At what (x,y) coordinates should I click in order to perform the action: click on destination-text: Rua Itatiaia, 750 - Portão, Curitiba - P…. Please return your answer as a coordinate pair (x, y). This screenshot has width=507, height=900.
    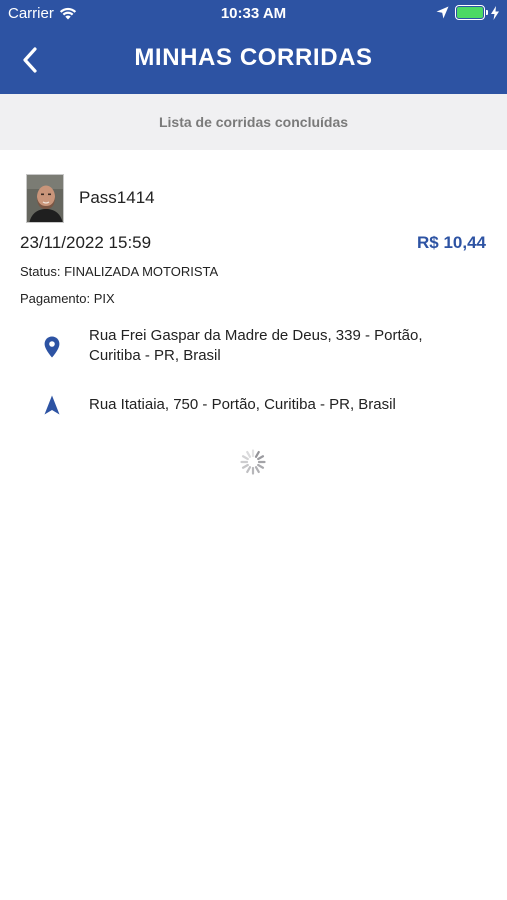
    Looking at the image, I should click on (242, 404).